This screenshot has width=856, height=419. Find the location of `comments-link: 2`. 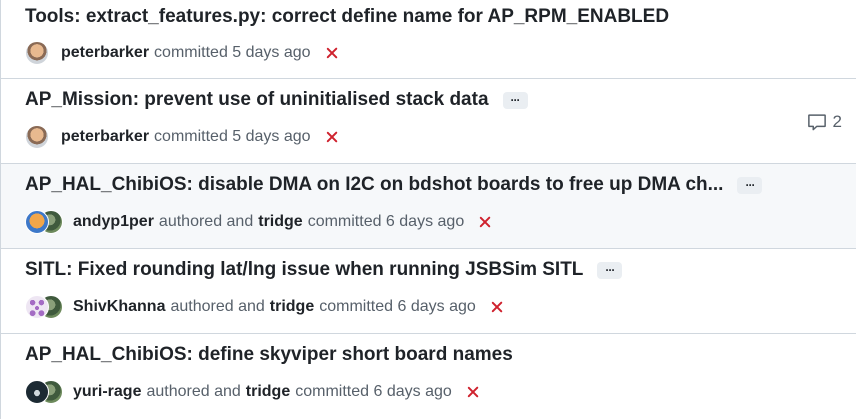

comments-link: 2 is located at coordinates (824, 122).